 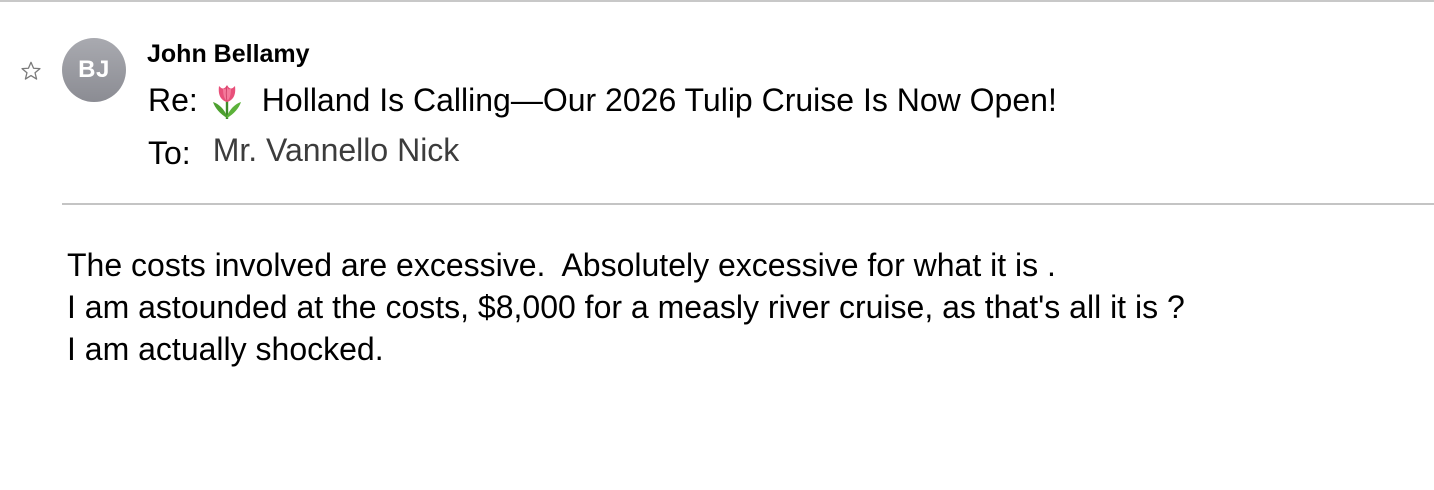 I want to click on recipient-line: To: Mr. Vannello Nick, so click(x=304, y=150).